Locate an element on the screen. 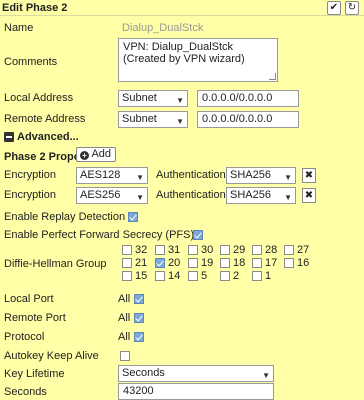 This screenshot has height=400, width=364. dh-group-29-checkbox is located at coordinates (225, 250).